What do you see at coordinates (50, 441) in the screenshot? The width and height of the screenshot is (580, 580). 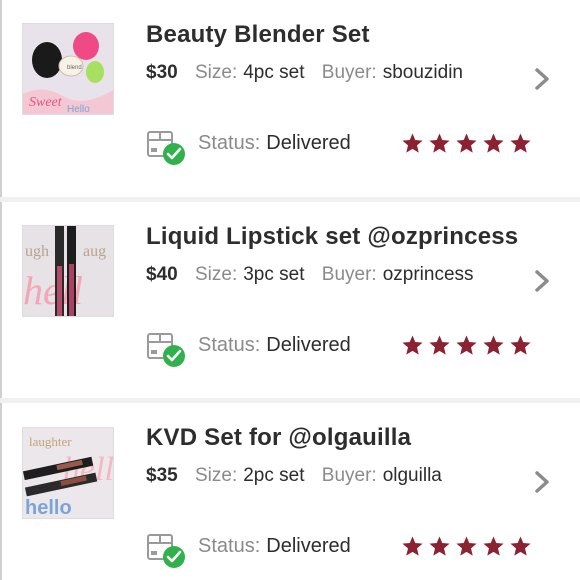 I see `svg-text: laughter` at bounding box center [50, 441].